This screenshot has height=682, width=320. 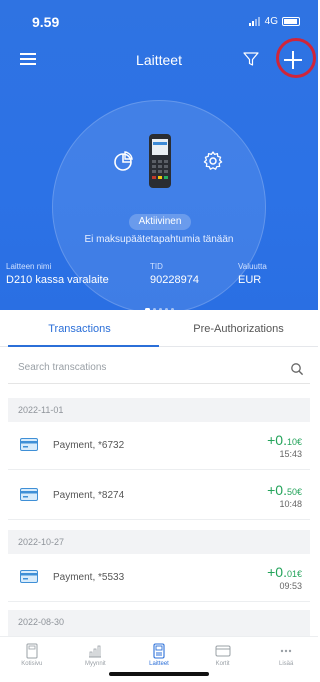 I want to click on transaction-row: Payment, *5533 +0.01€ 09:53, so click(x=159, y=578).